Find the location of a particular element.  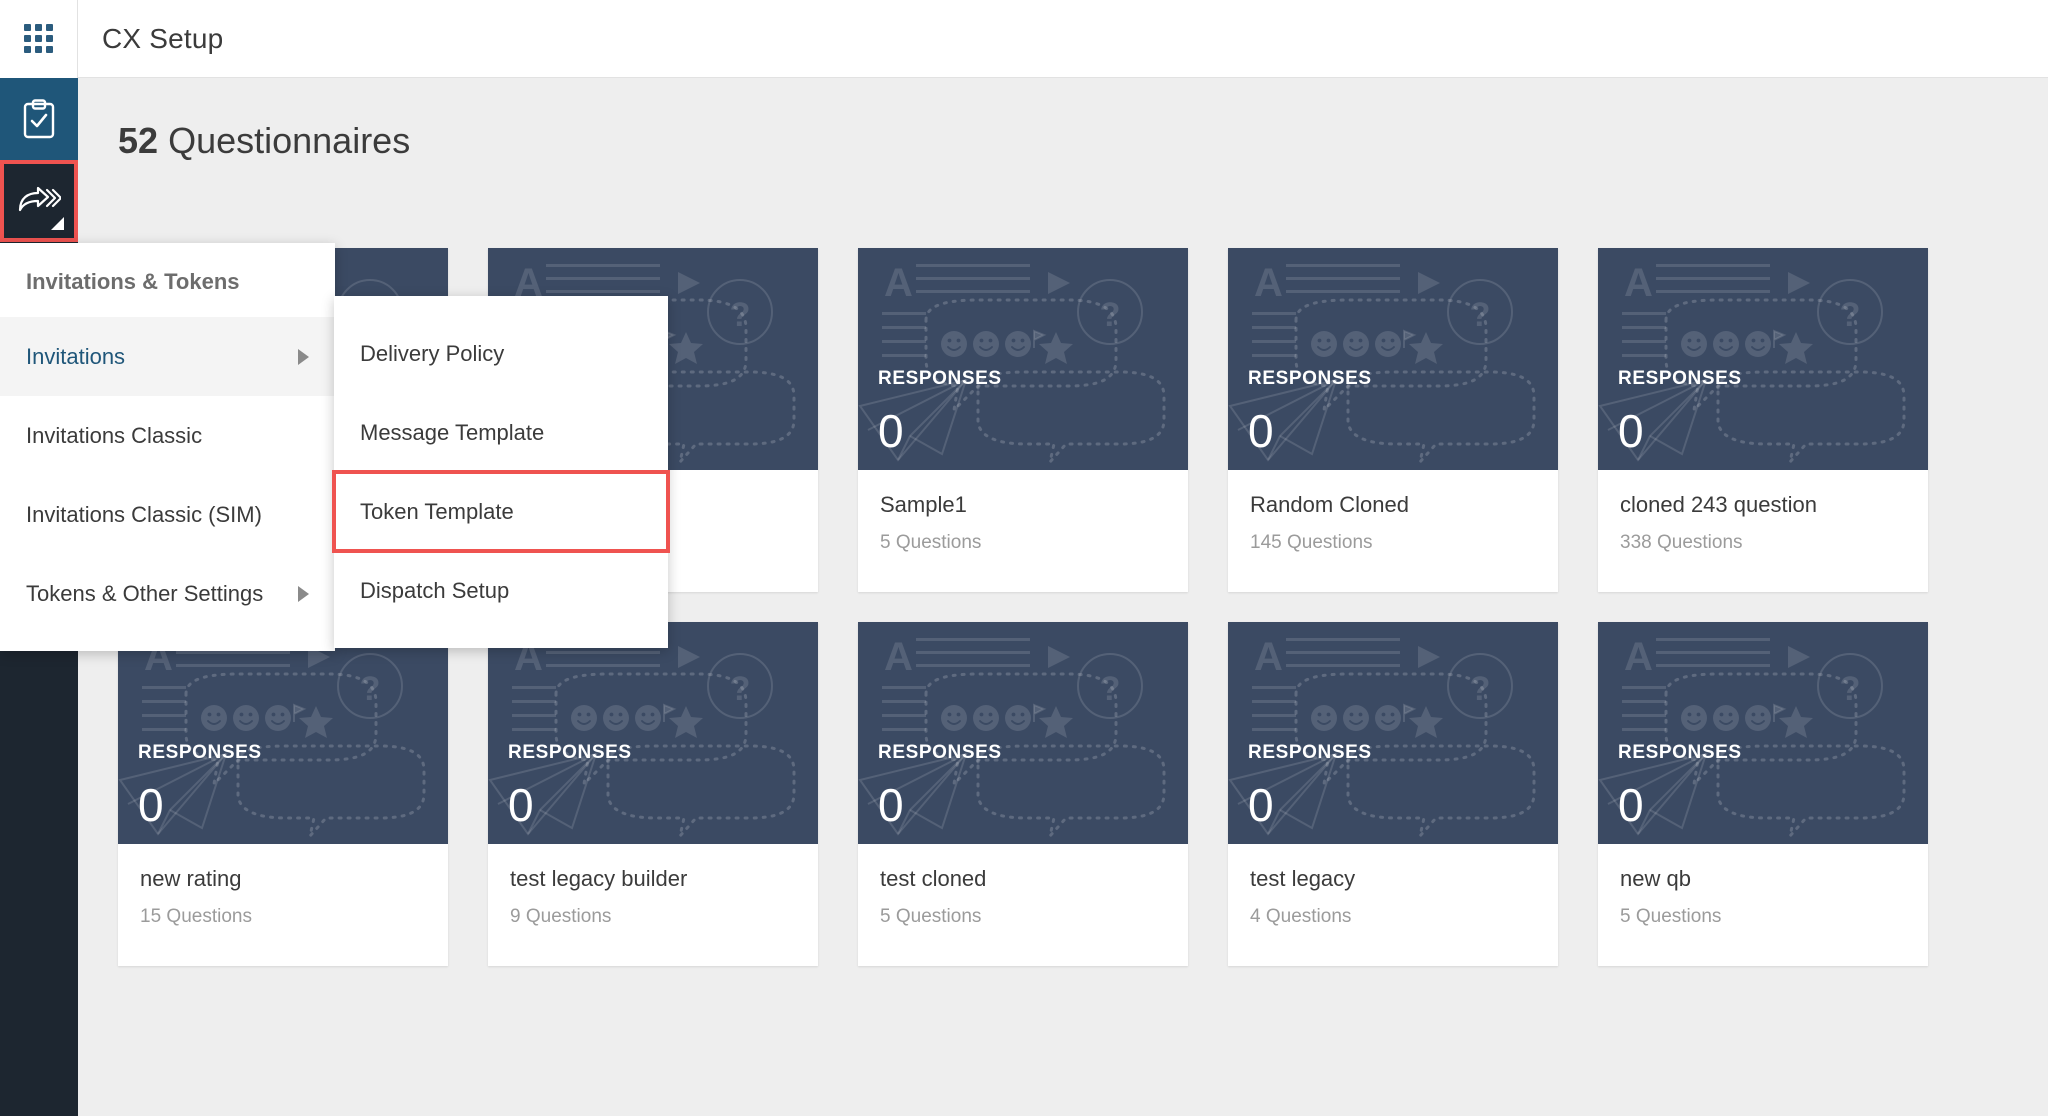

menu-item-tokens-other-settings: Tokens & Other Settings is located at coordinates (167, 593).